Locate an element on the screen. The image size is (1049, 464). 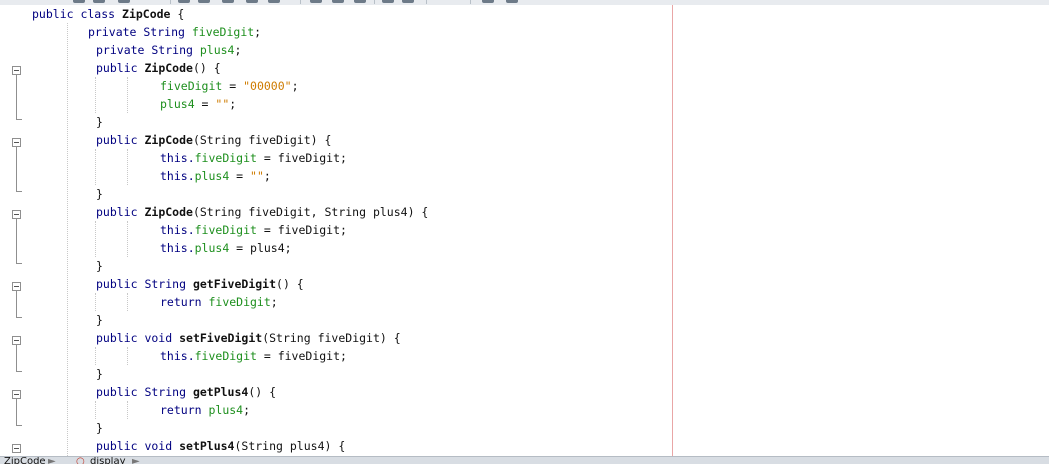
code-line: return fiveDigit; is located at coordinates (219, 302).